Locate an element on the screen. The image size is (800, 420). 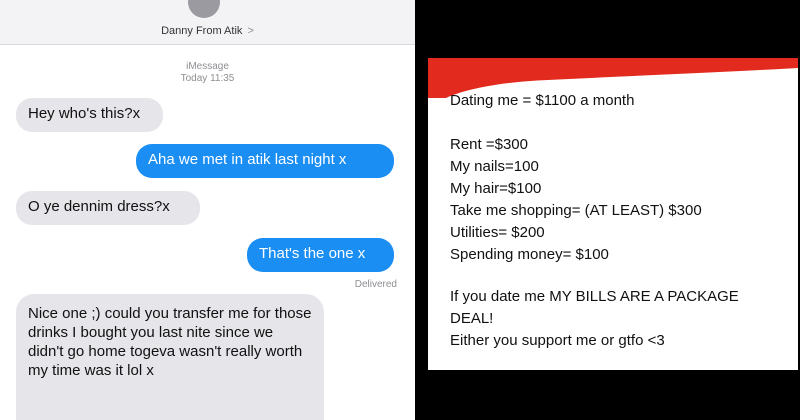
chevron-right-icon: > is located at coordinates (250, 31).